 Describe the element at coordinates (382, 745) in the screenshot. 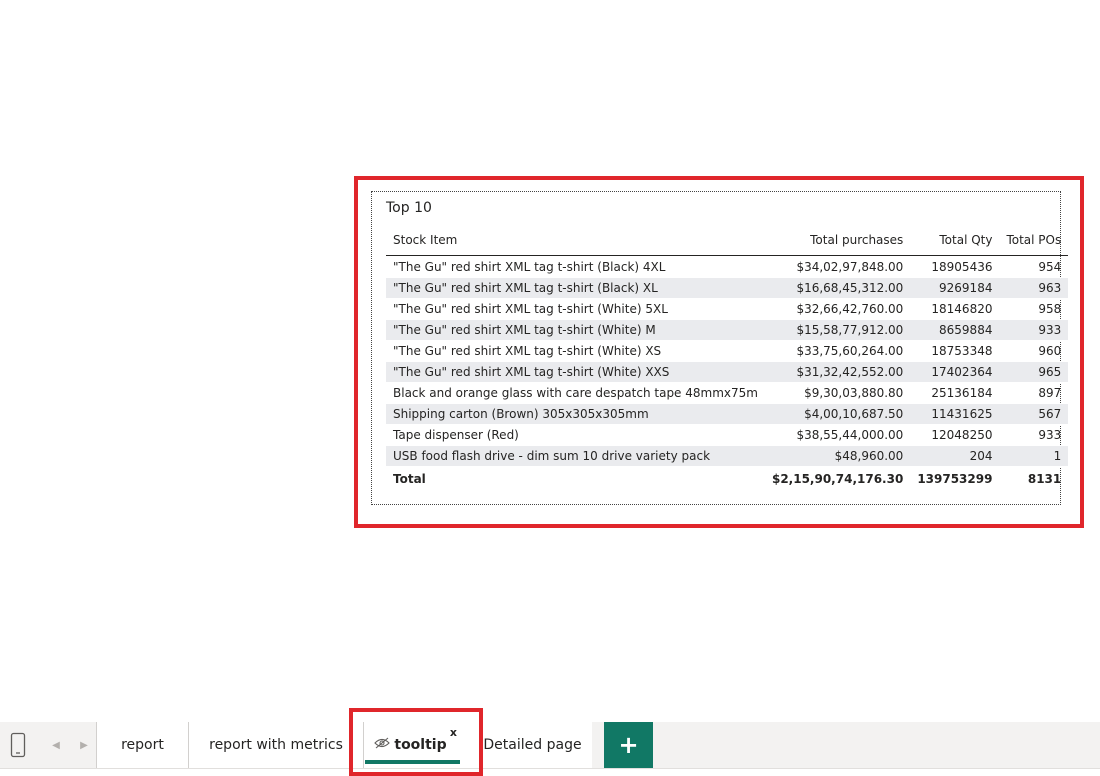

I see `eye-hidden-icon` at that location.